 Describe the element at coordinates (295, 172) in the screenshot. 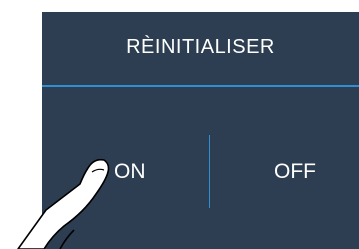

I see `off-button: OFF` at that location.